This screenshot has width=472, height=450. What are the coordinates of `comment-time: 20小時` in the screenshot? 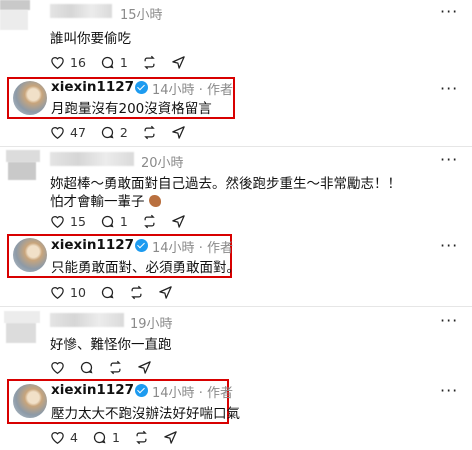 It's located at (162, 163).